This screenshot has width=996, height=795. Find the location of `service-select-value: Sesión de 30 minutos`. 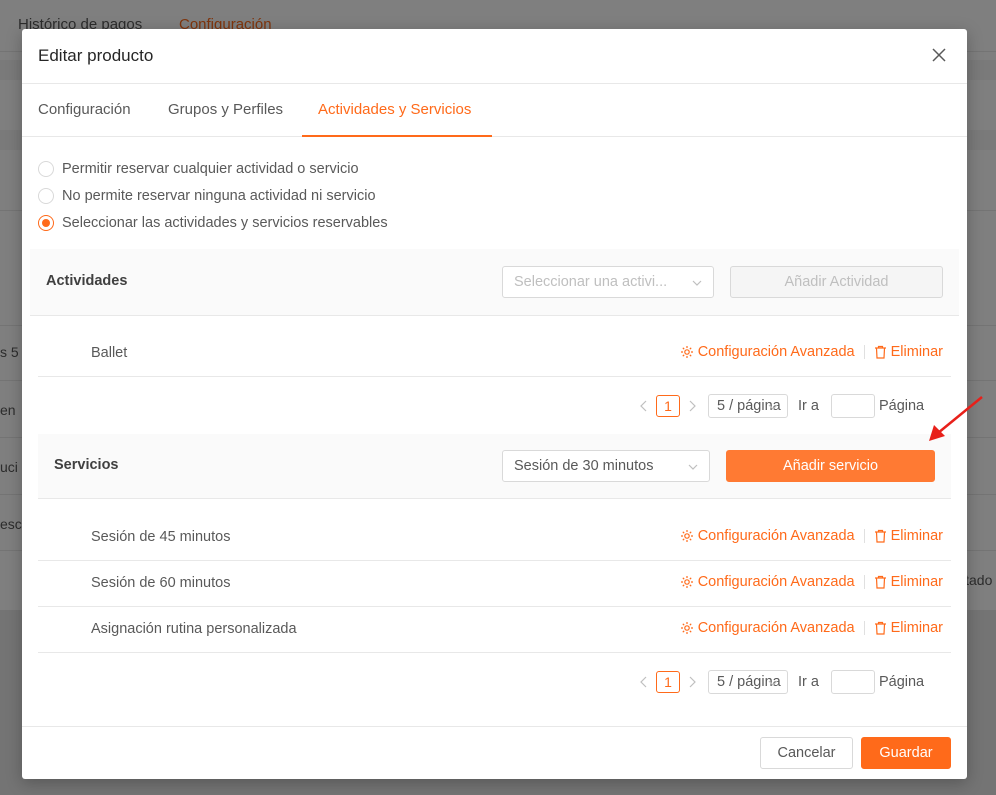

service-select-value: Sesión de 30 minutos is located at coordinates (584, 466).